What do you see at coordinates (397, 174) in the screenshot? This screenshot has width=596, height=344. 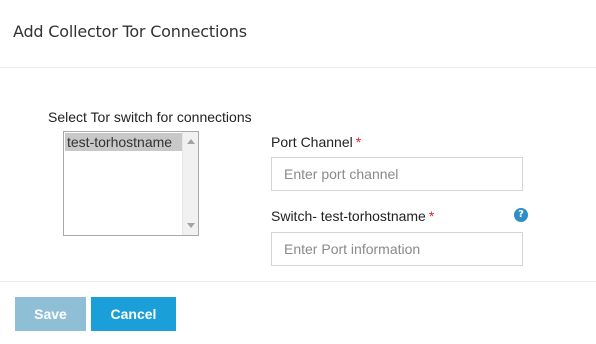 I see `port-channel-input` at bounding box center [397, 174].